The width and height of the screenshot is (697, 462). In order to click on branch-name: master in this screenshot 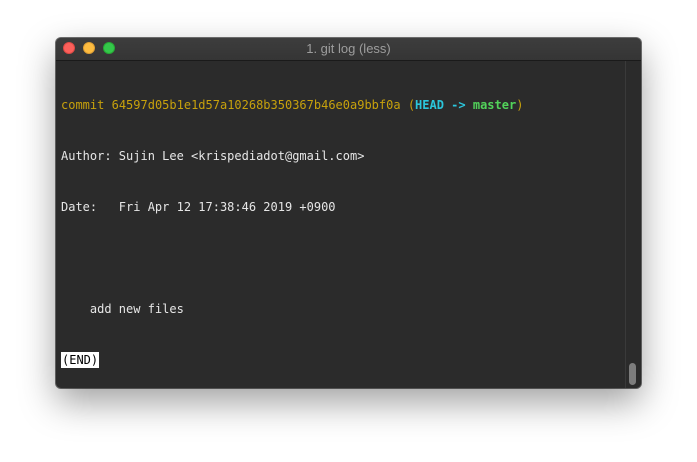, I will do `click(494, 105)`.